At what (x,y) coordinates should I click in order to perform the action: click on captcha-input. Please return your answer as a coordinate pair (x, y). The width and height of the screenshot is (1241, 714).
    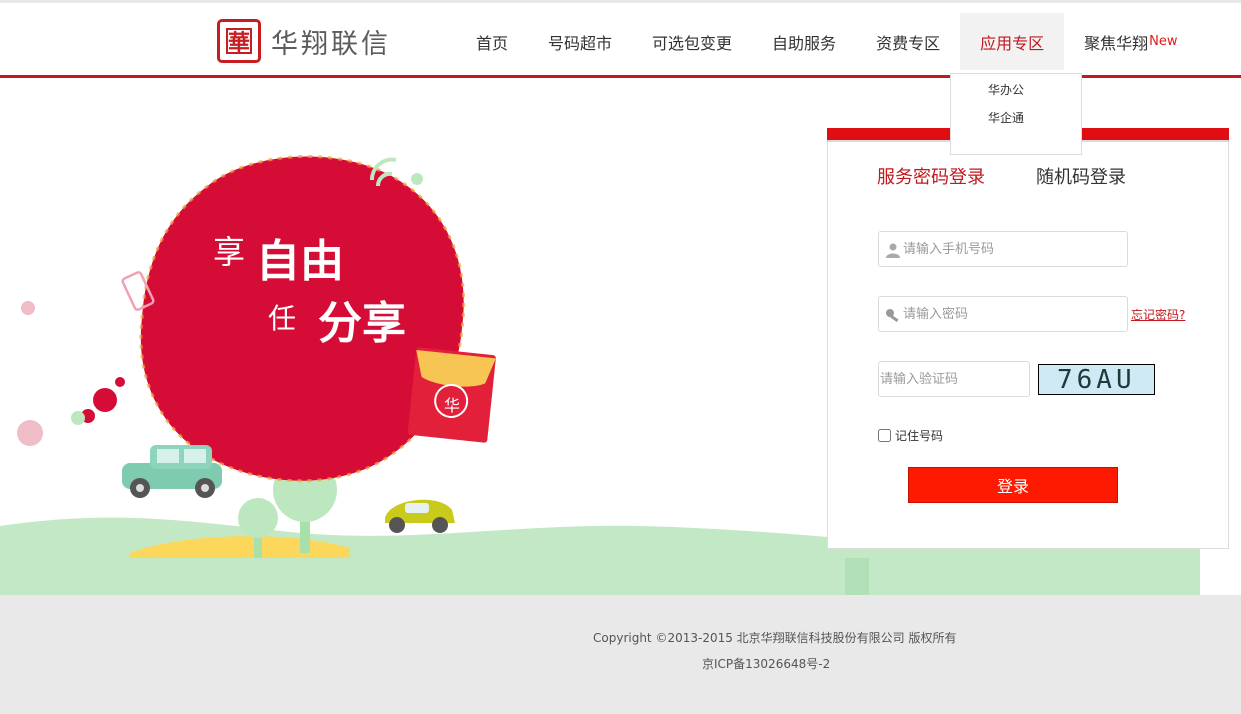
    Looking at the image, I should click on (954, 379).